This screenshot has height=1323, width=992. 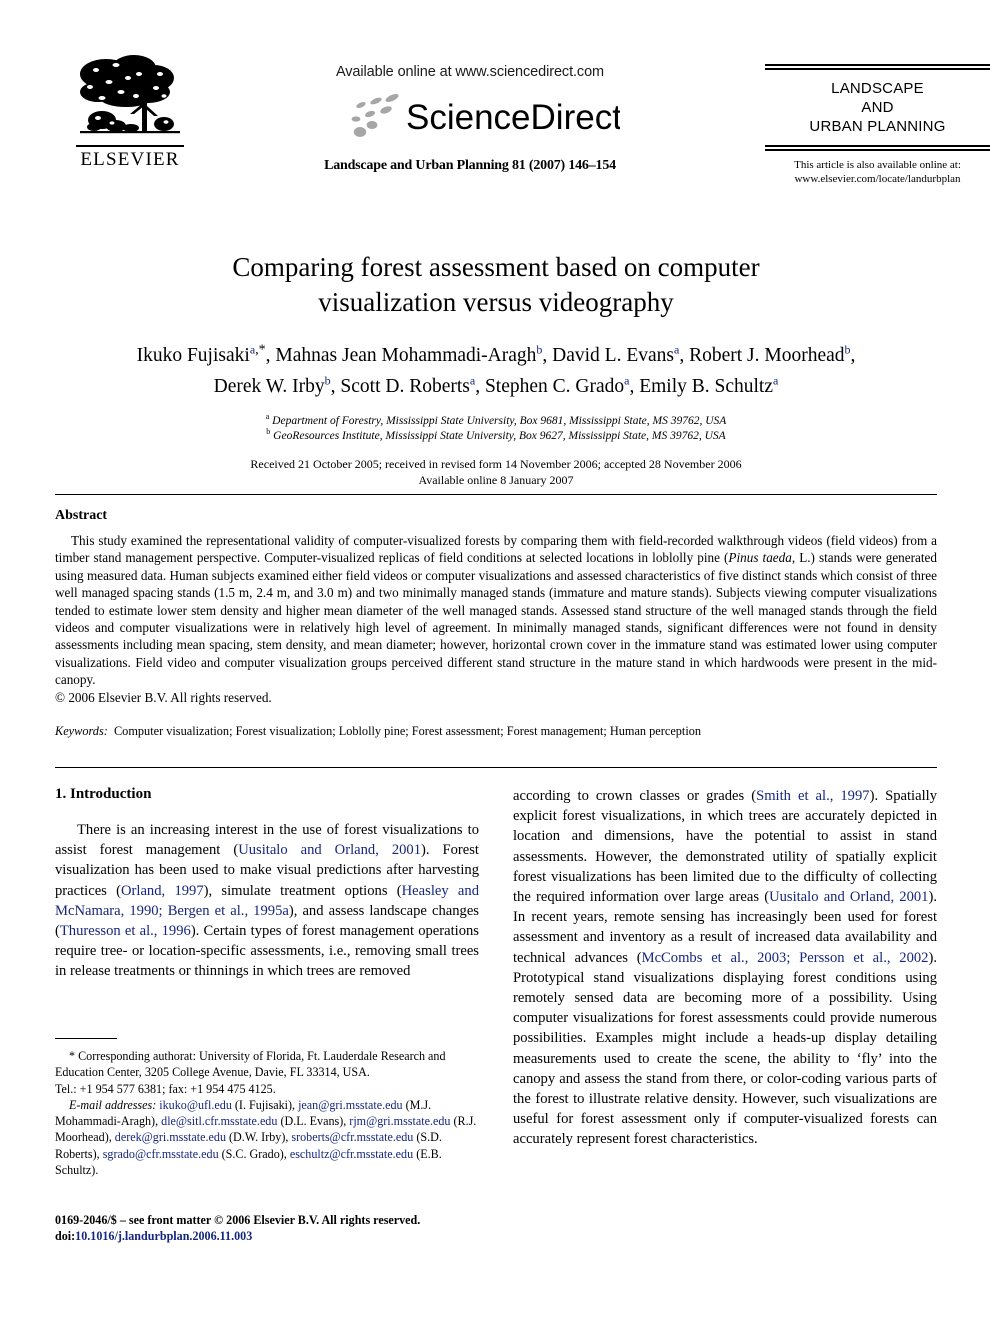 What do you see at coordinates (263, 1104) in the screenshot?
I see `email-owner: (I. Fujisaki)` at bounding box center [263, 1104].